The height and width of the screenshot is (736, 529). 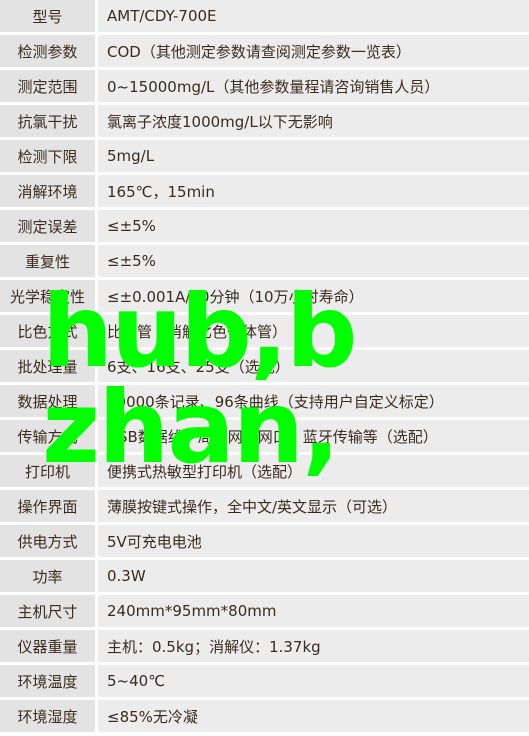 I want to click on table-row: 消解环境 165℃，15min, so click(x=264, y=191).